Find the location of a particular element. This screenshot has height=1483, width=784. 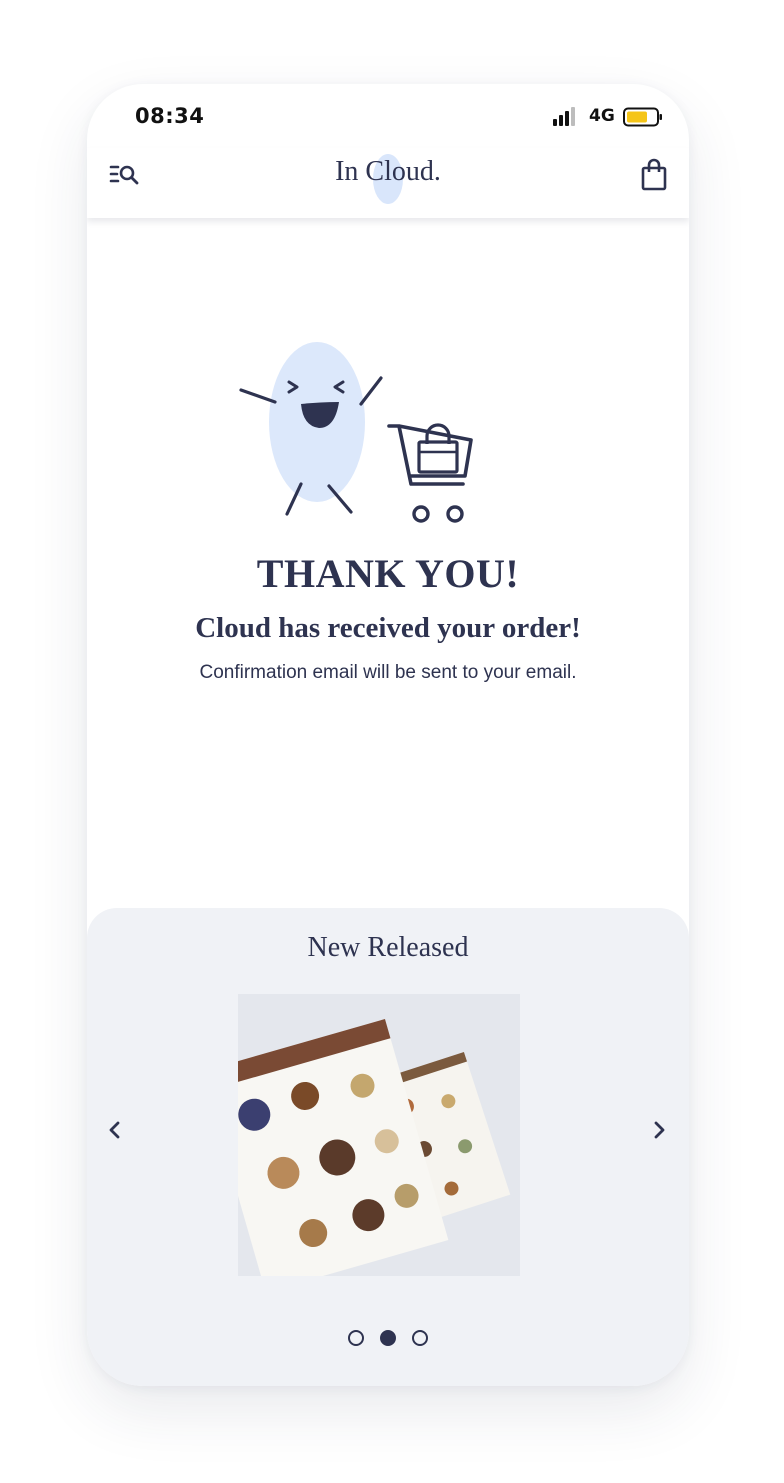

chevron-left-icon is located at coordinates (115, 1130).